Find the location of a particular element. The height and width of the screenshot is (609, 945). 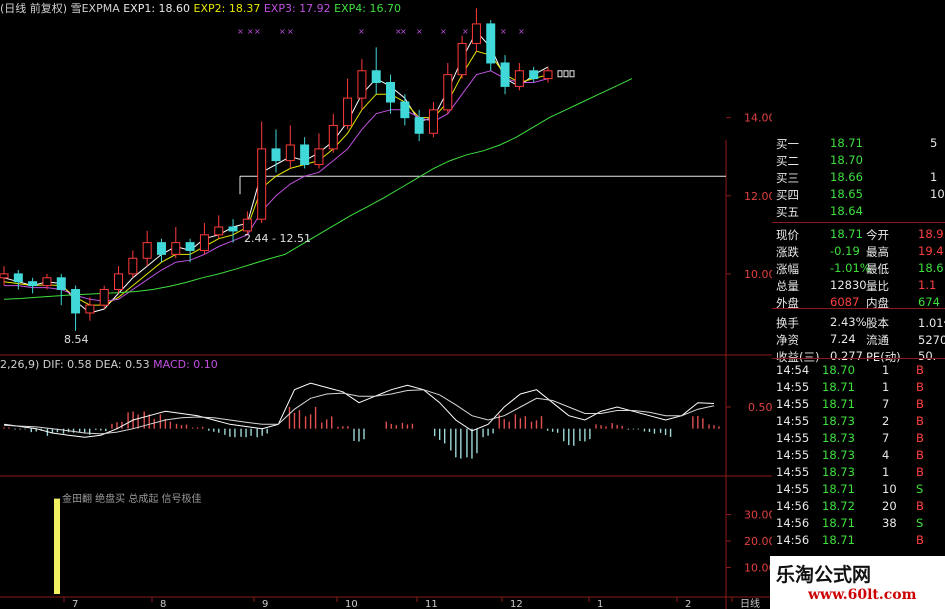

order-price: 18.70 is located at coordinates (846, 160).